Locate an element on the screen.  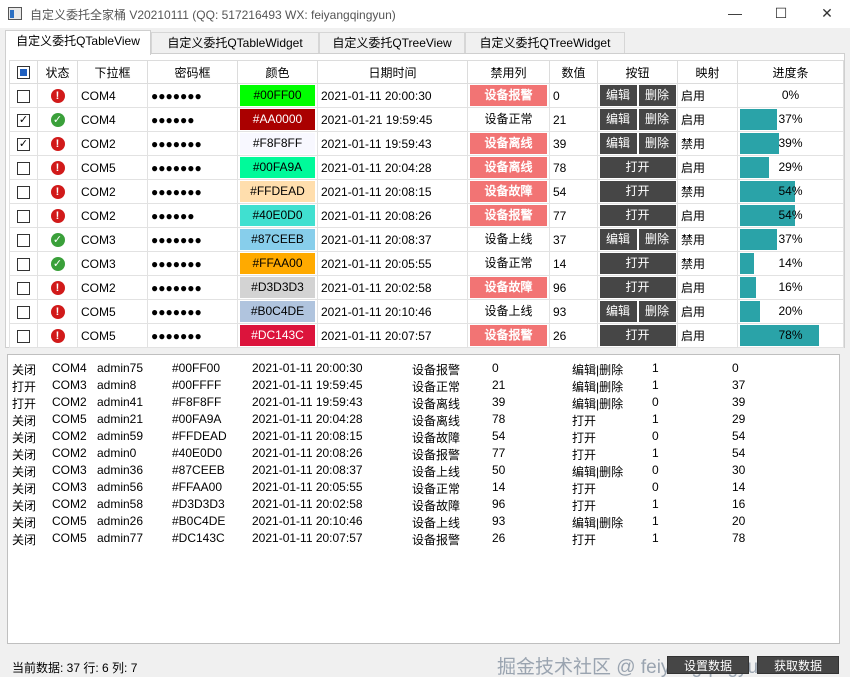
value-cell: 26 is located at coordinates (573, 335).